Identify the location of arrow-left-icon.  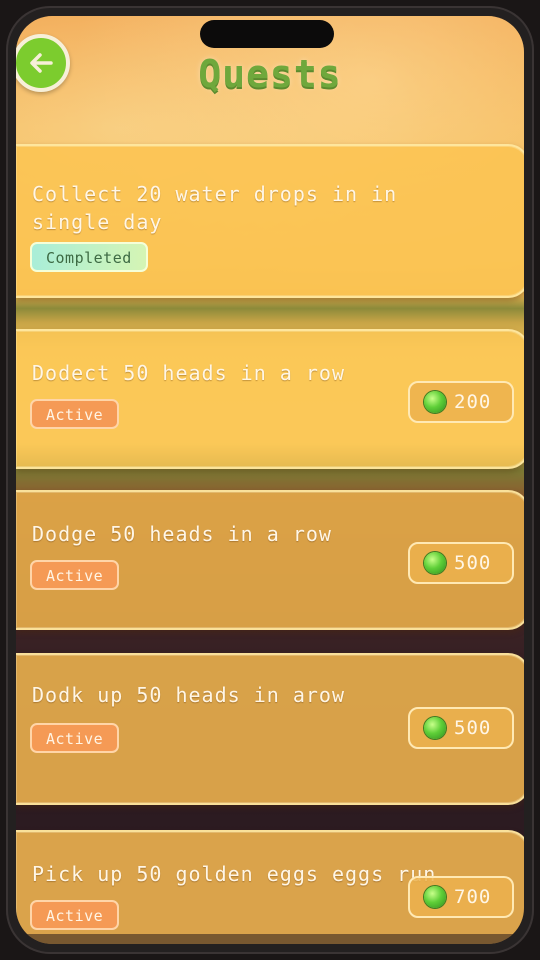
(41, 63).